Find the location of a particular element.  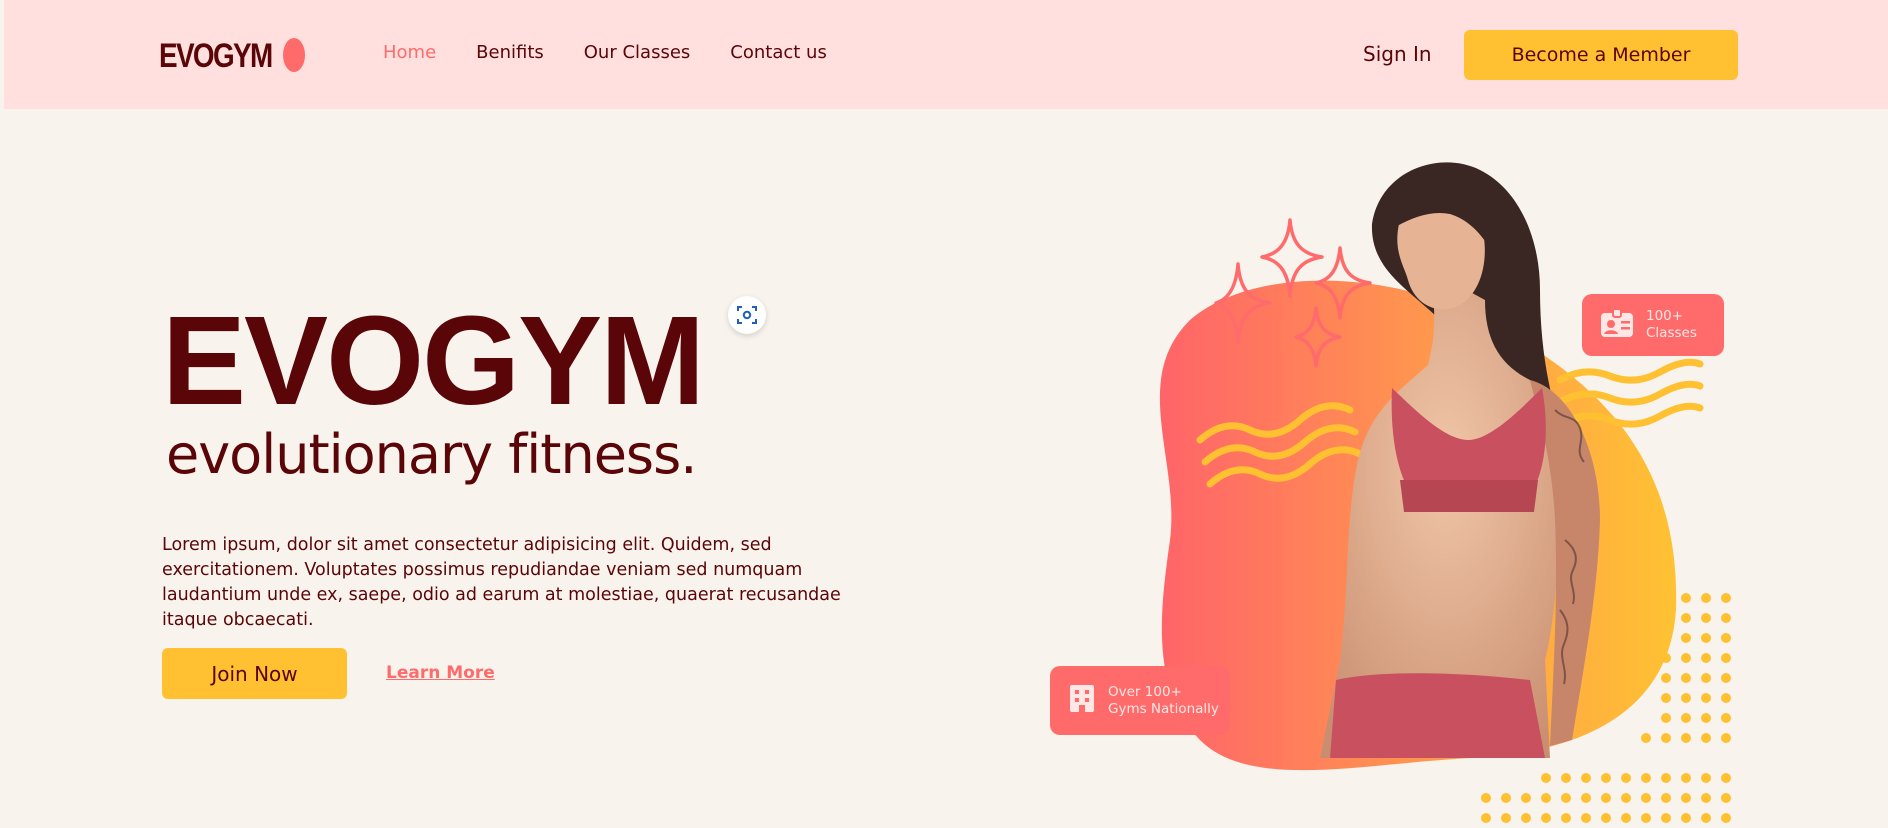

main-nav: Home Benifits Our Classes Contact us is located at coordinates (605, 52).